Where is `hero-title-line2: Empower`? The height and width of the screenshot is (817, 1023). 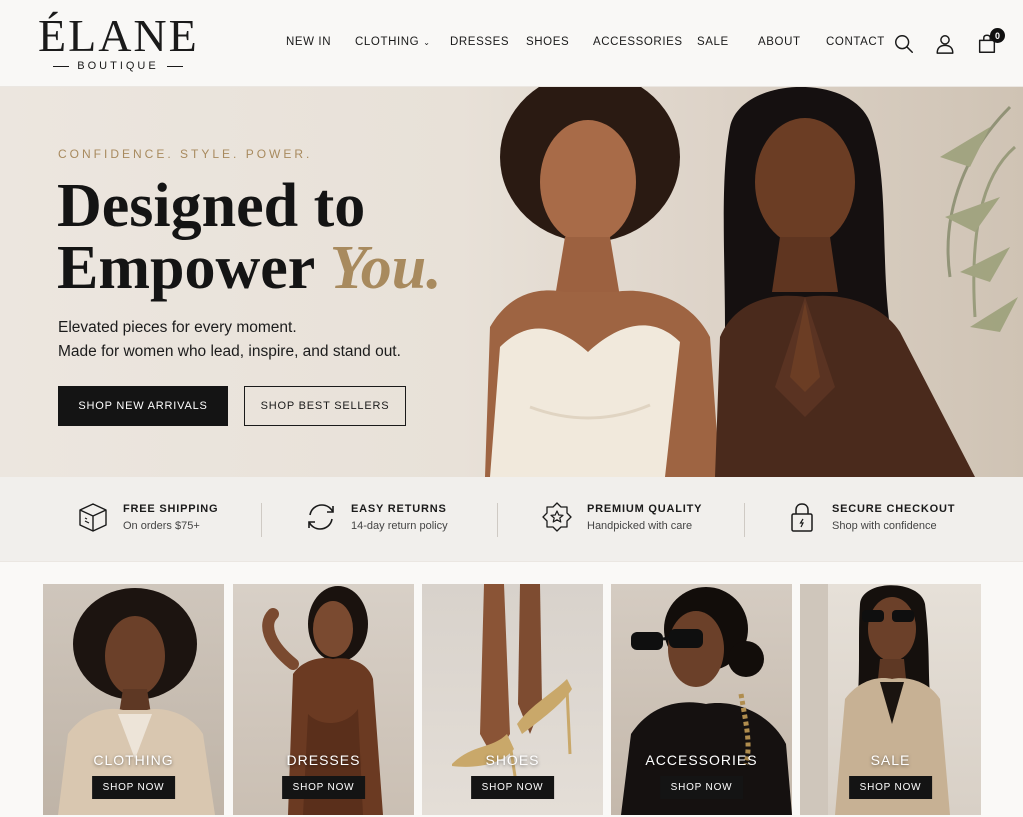 hero-title-line2: Empower is located at coordinates (186, 268).